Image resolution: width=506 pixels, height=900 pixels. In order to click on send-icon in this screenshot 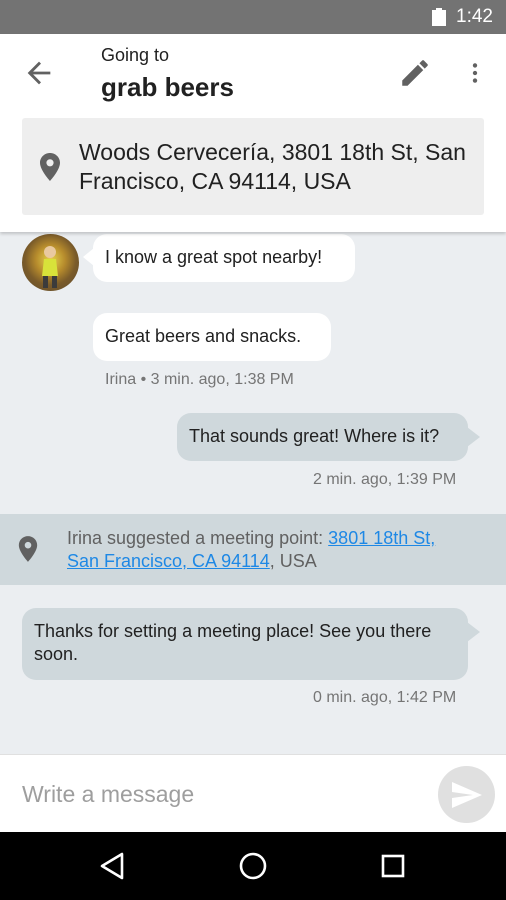, I will do `click(467, 795)`.